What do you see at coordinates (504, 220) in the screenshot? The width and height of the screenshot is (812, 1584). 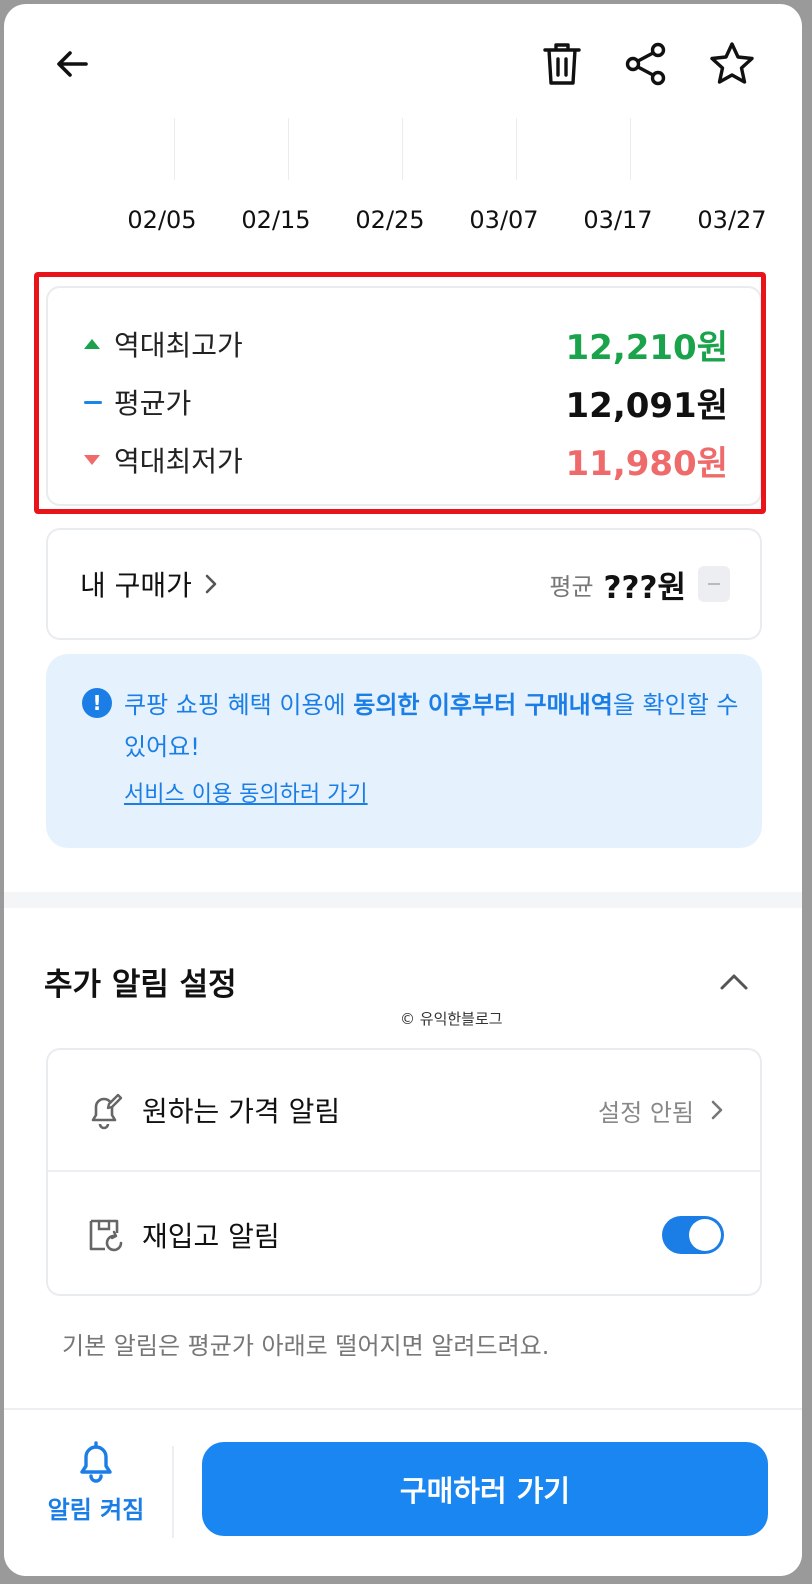 I see `chart-x-tick: 03/07` at bounding box center [504, 220].